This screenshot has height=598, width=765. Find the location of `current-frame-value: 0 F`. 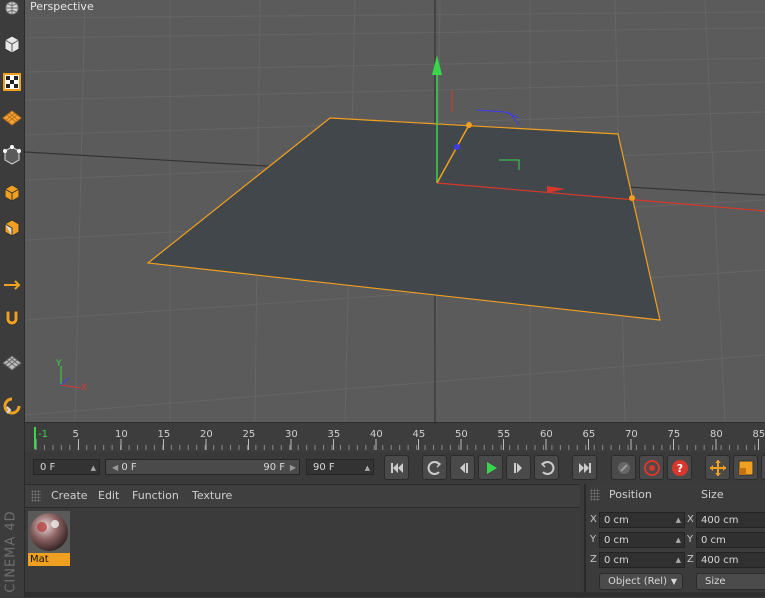

current-frame-value: 0 F is located at coordinates (47, 467).